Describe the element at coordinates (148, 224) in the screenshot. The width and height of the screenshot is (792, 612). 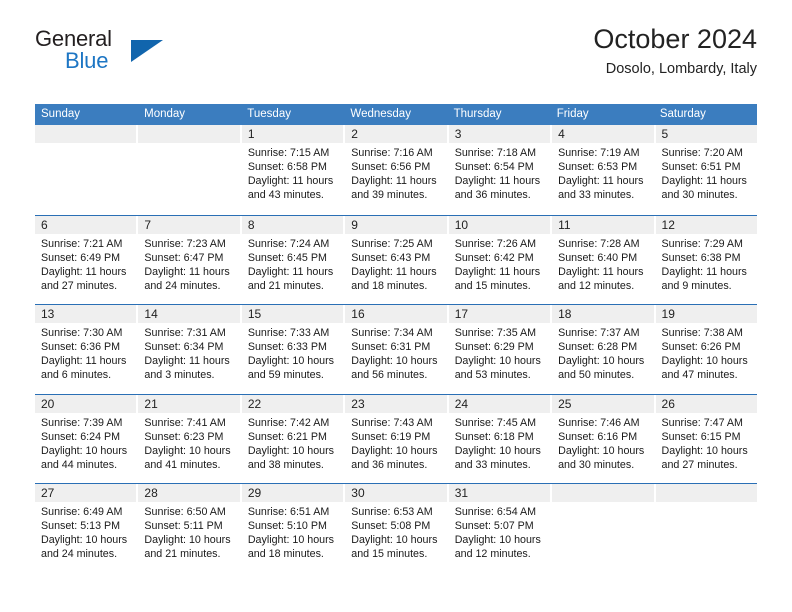
I see `date-number: 7` at that location.